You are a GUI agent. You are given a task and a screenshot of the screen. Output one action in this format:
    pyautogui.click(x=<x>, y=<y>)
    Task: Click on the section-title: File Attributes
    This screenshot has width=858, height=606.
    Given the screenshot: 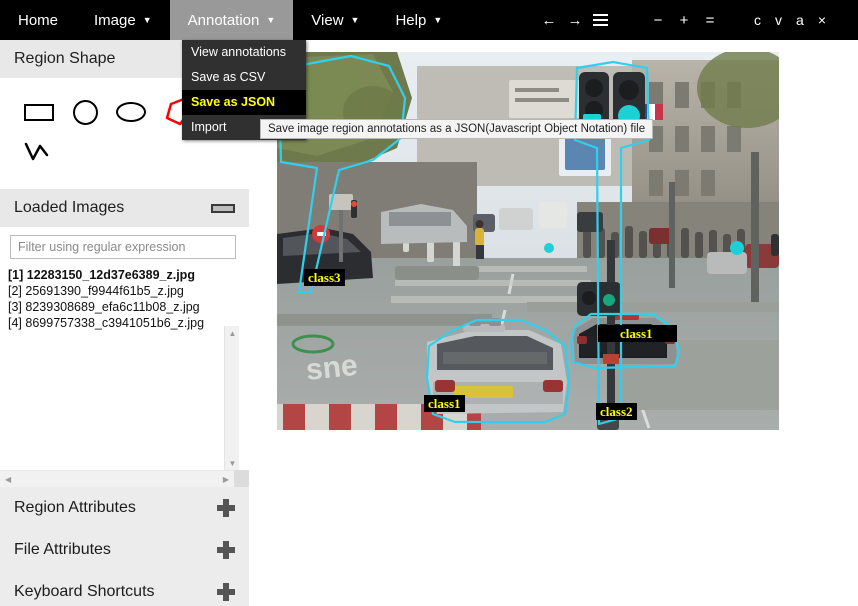 What is the action you would take?
    pyautogui.click(x=62, y=549)
    